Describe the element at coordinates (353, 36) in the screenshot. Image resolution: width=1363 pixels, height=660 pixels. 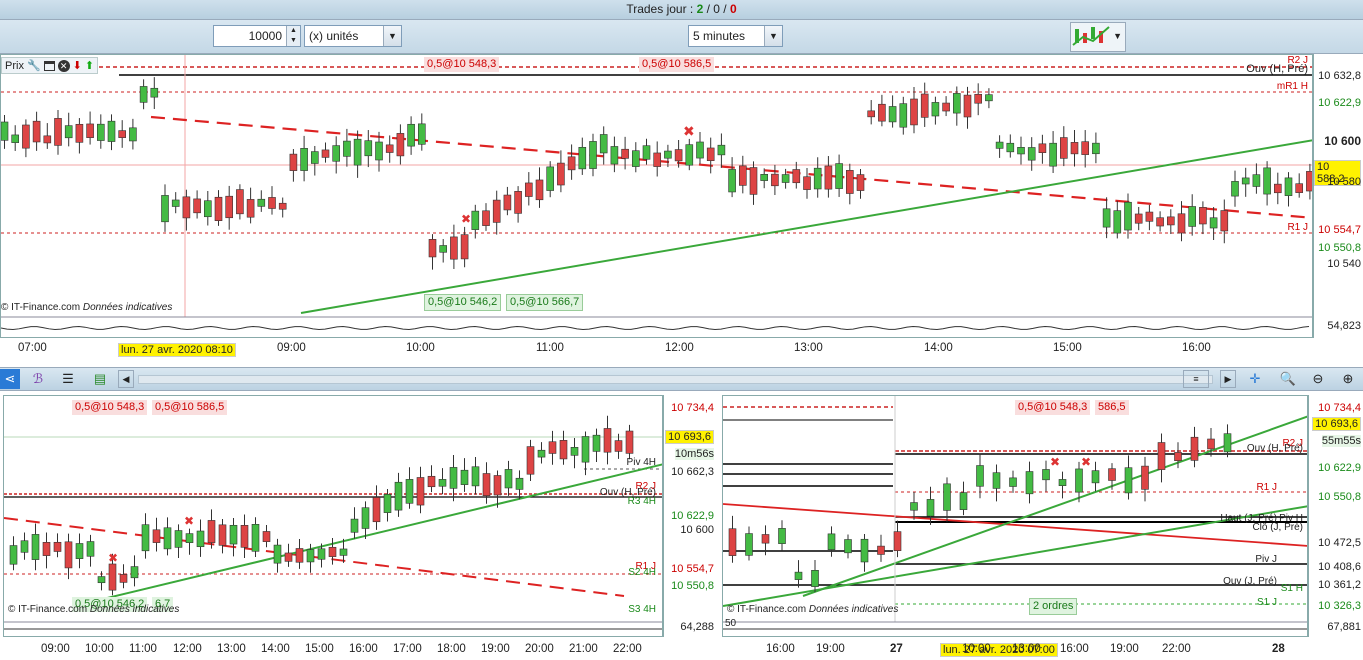
I see `unit-select: (x) unités ▼` at that location.